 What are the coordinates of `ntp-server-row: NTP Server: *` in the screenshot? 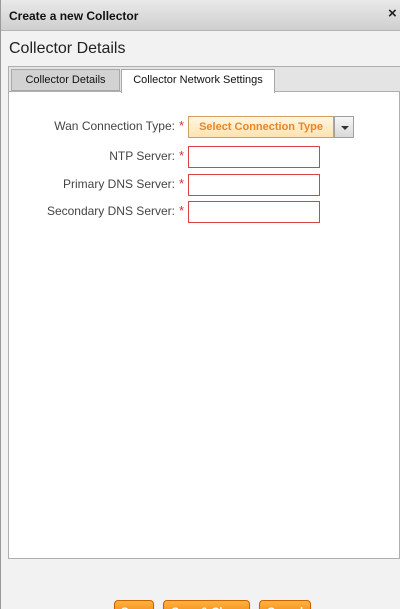 It's located at (200, 157).